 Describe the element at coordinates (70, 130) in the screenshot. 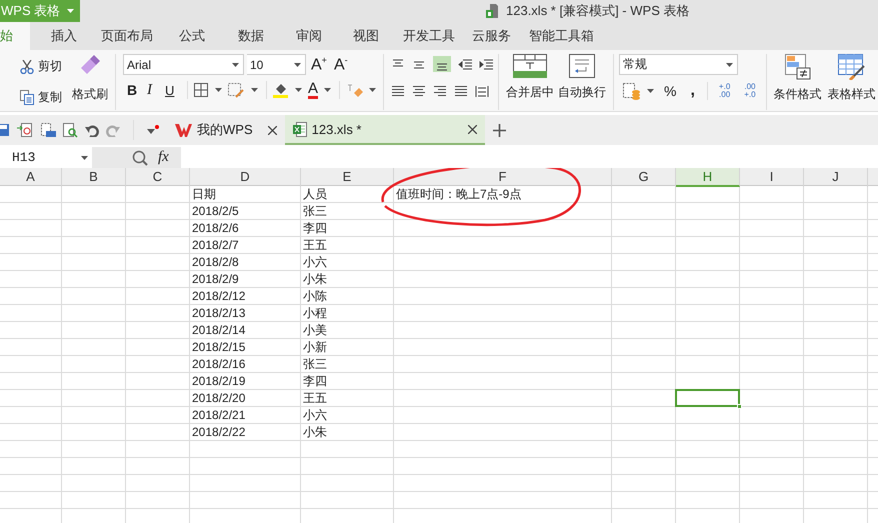

I see `print-preview-icon` at that location.